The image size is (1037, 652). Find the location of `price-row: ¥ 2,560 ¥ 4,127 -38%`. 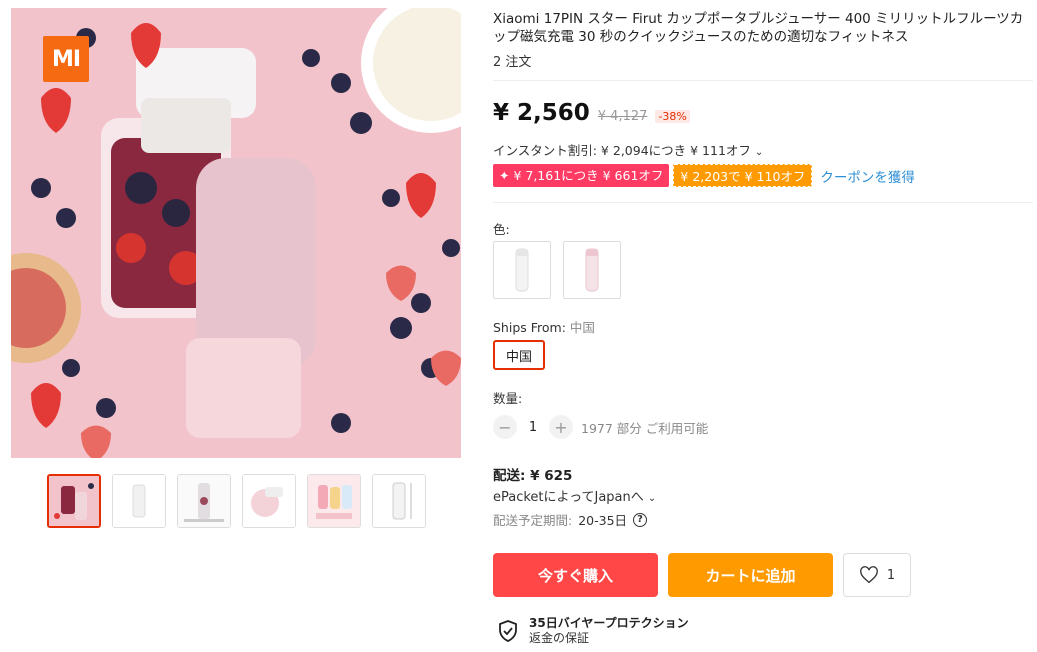

price-row: ¥ 2,560 ¥ 4,127 -38% is located at coordinates (591, 113).